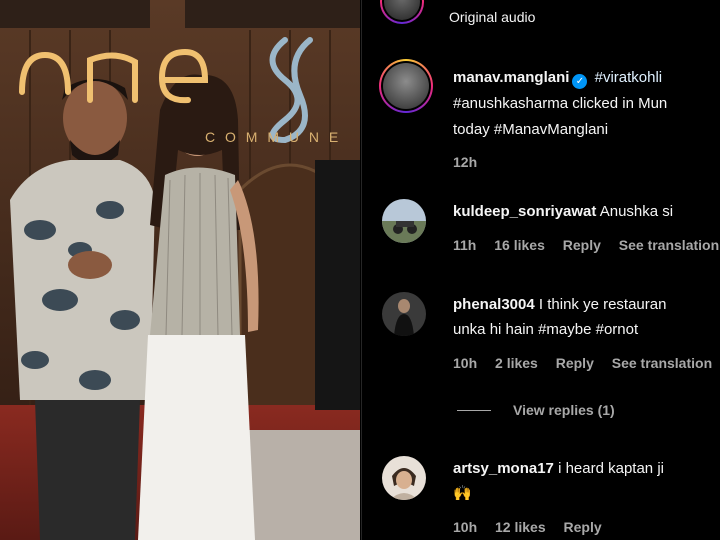  I want to click on comment-username: kuldeep_sonriyawat, so click(524, 211).